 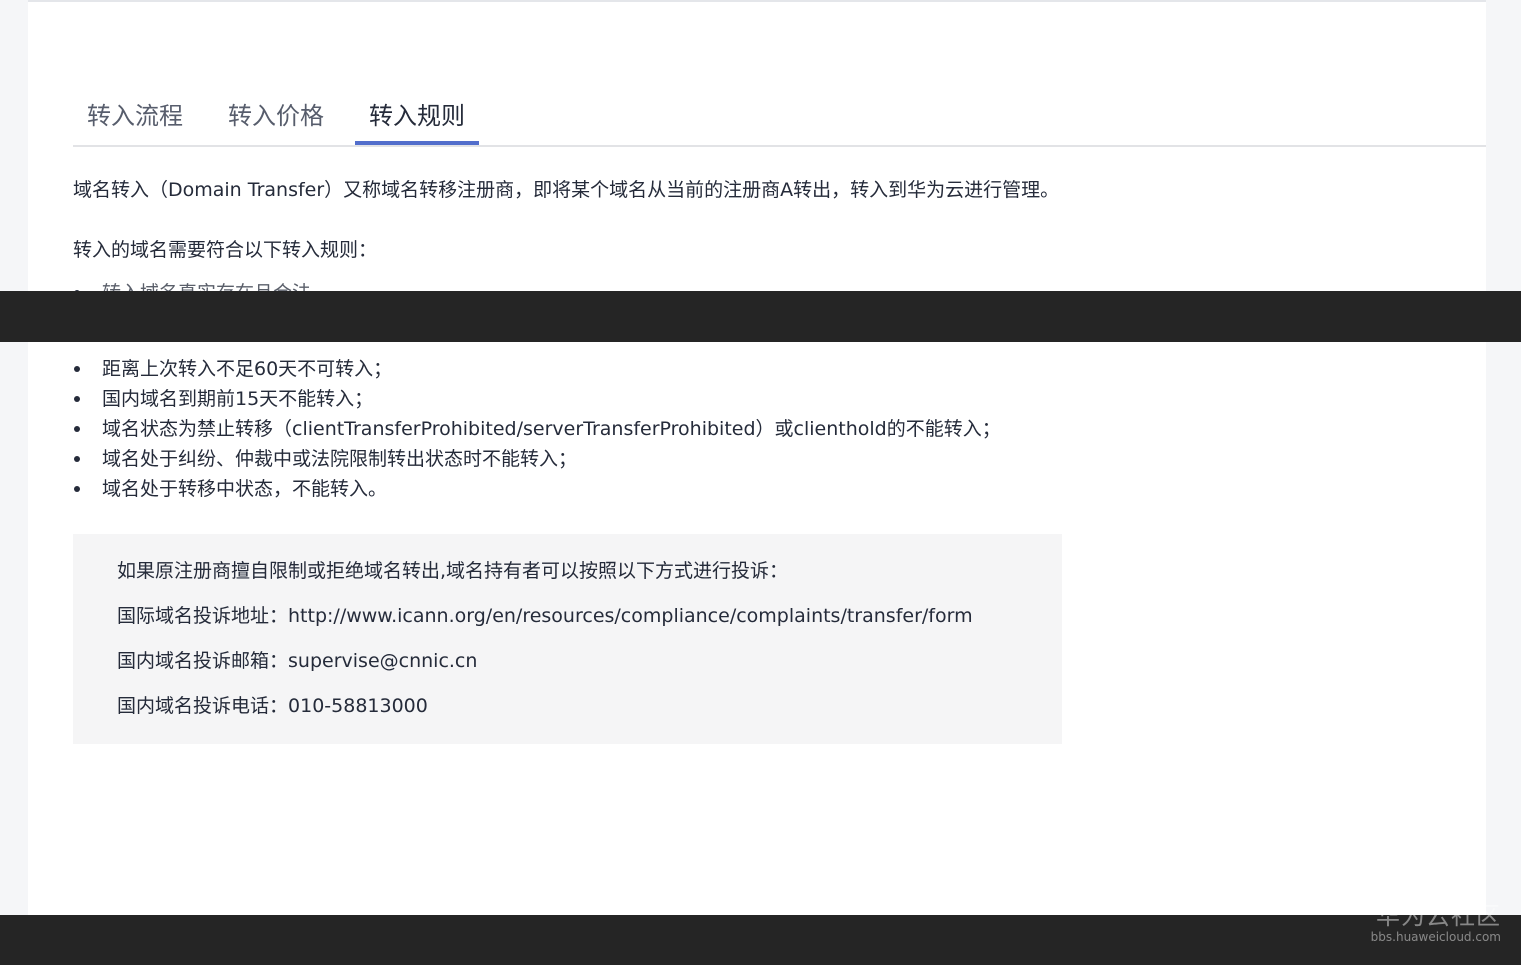 What do you see at coordinates (276, 119) in the screenshot?
I see `tab-transfer-price: 转入价格` at bounding box center [276, 119].